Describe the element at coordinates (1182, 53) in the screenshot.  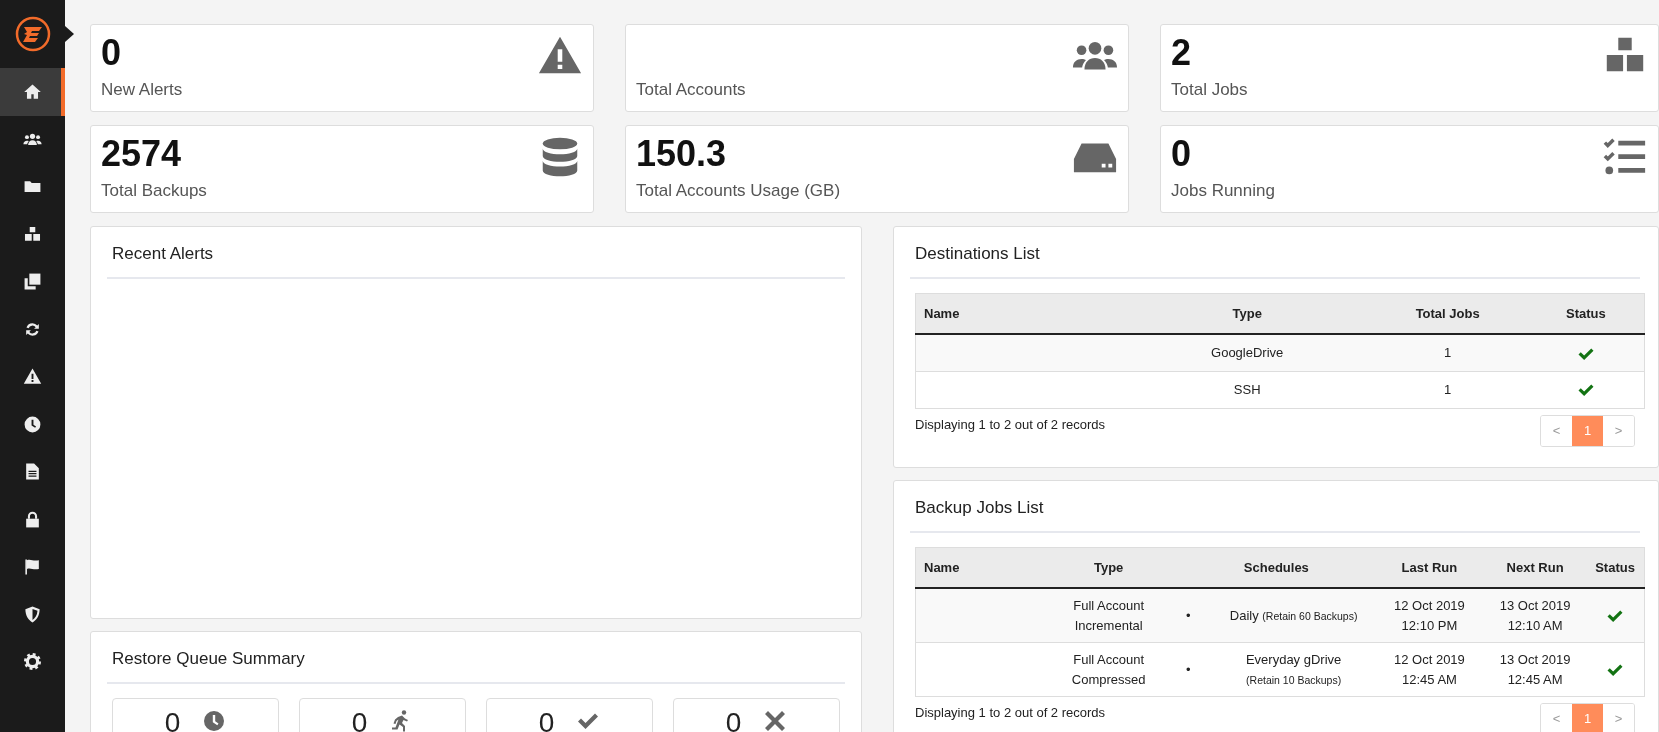
I see `stat-value: 2` at that location.